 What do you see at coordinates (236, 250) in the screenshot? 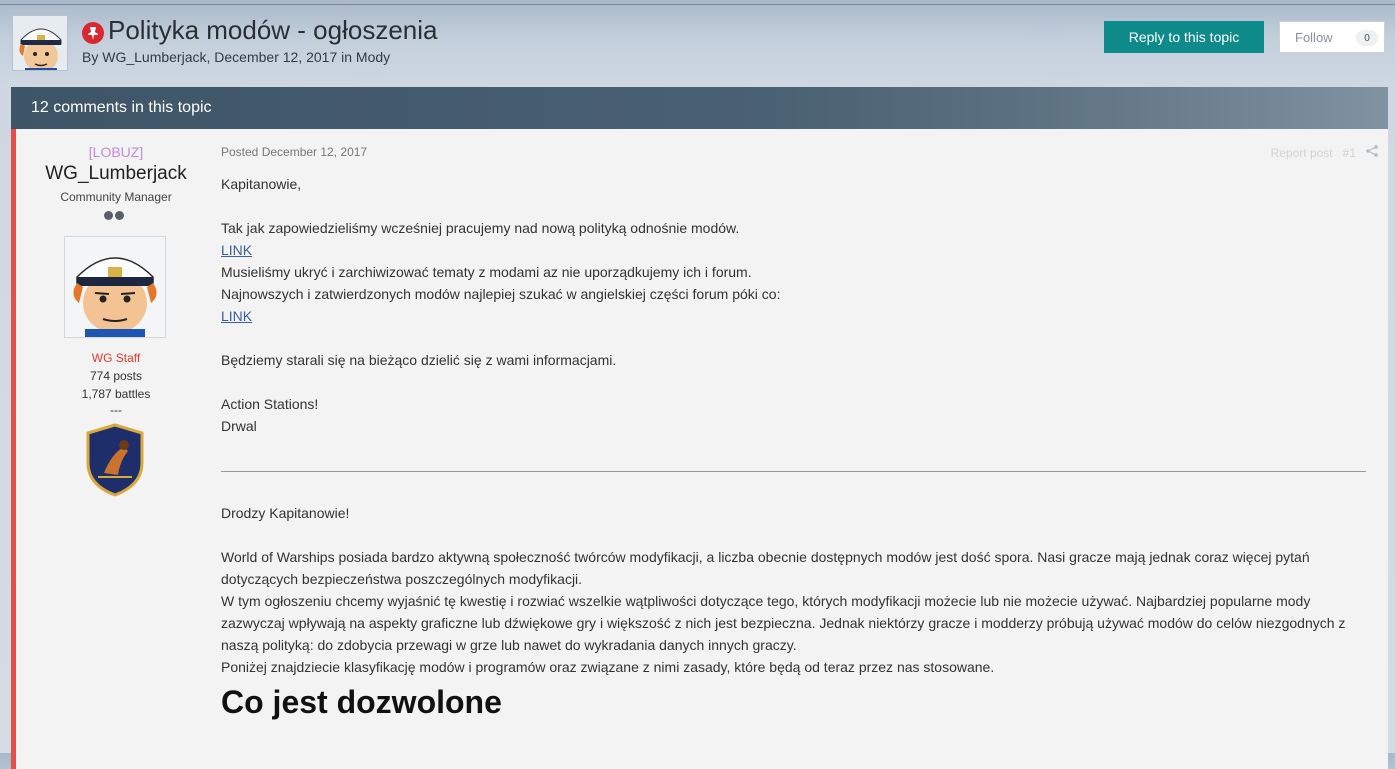
I see `link-1: LINK` at bounding box center [236, 250].